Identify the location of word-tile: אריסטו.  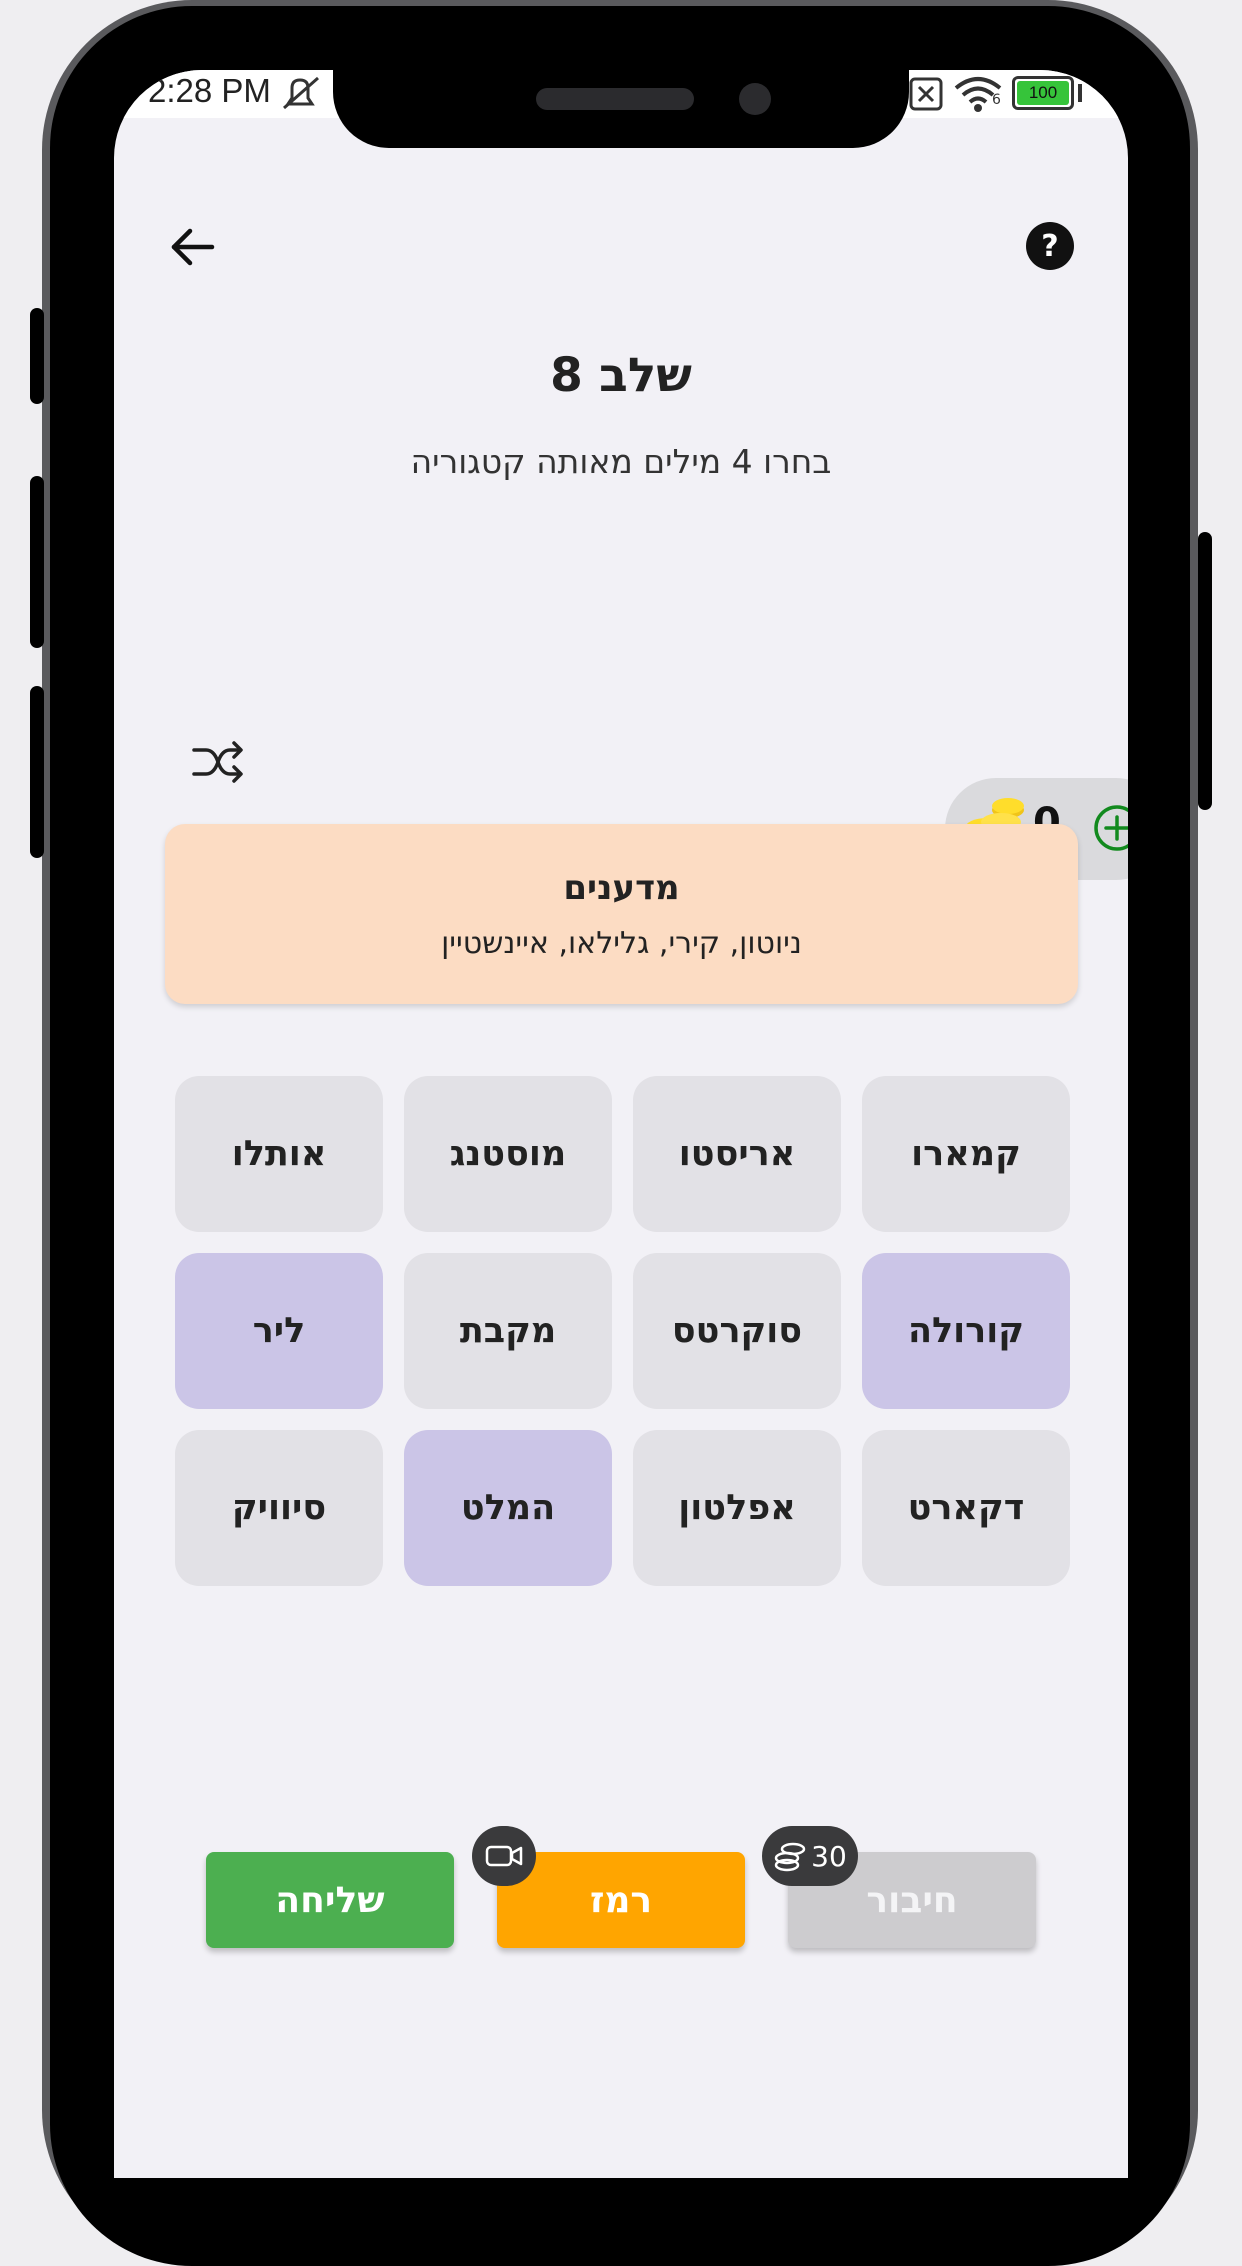
(737, 1154).